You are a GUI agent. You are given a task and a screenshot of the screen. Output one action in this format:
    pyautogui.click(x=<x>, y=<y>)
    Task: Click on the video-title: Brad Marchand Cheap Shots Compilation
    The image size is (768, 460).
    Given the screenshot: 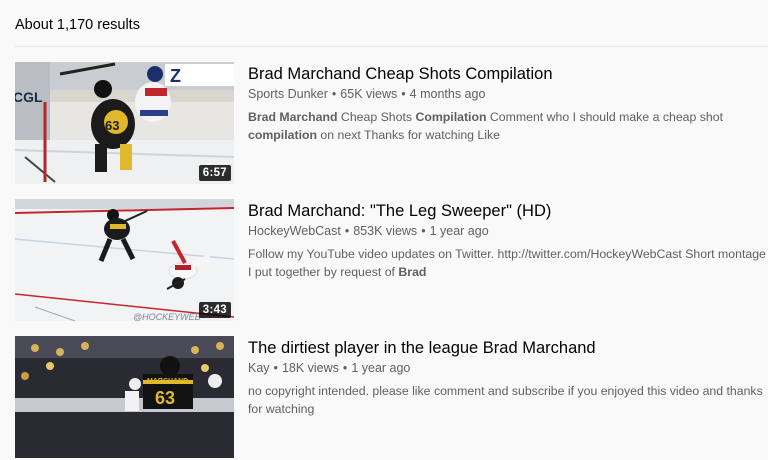 What is the action you would take?
    pyautogui.click(x=508, y=74)
    